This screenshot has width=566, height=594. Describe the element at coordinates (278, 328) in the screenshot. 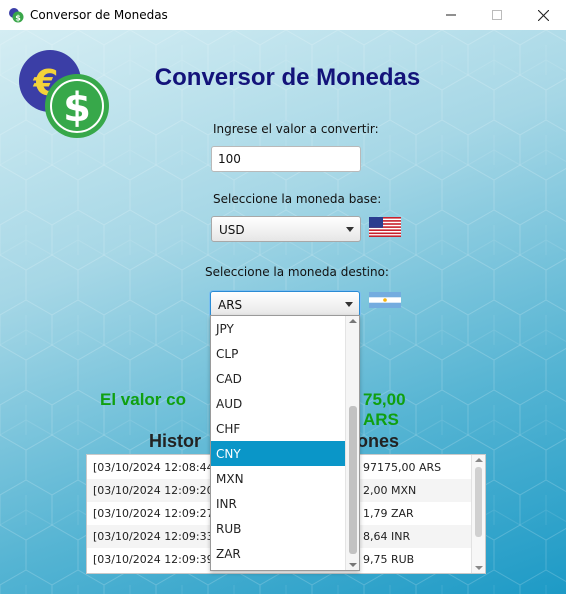

I see `dropdown-option: JPY` at that location.